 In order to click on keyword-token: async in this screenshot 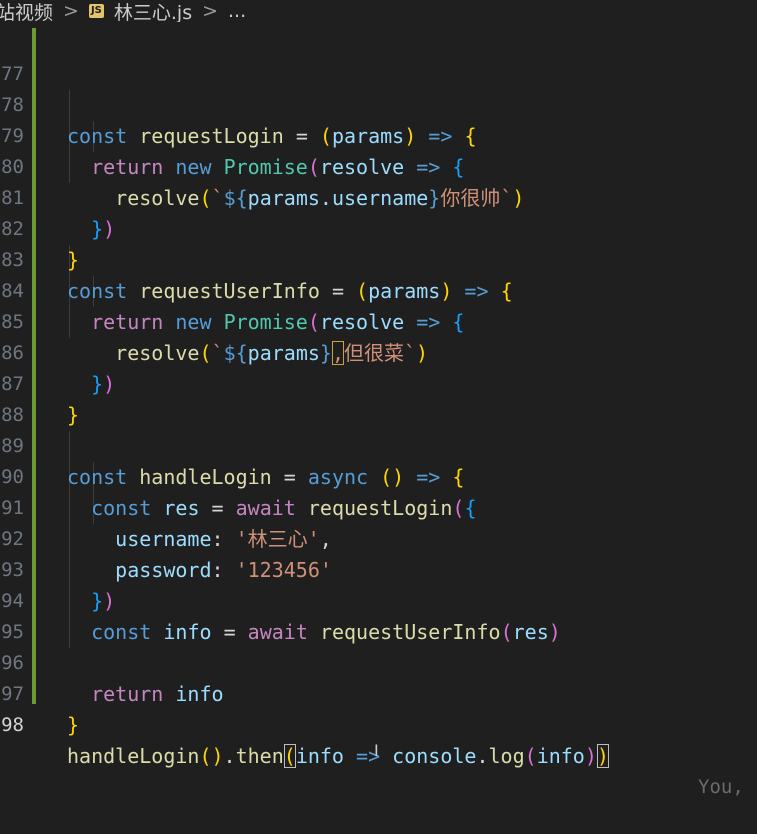, I will do `click(338, 477)`.